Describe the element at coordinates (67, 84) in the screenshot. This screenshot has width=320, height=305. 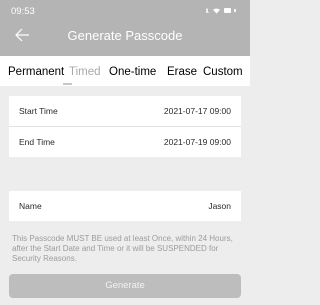
I see `tab-indicator` at that location.